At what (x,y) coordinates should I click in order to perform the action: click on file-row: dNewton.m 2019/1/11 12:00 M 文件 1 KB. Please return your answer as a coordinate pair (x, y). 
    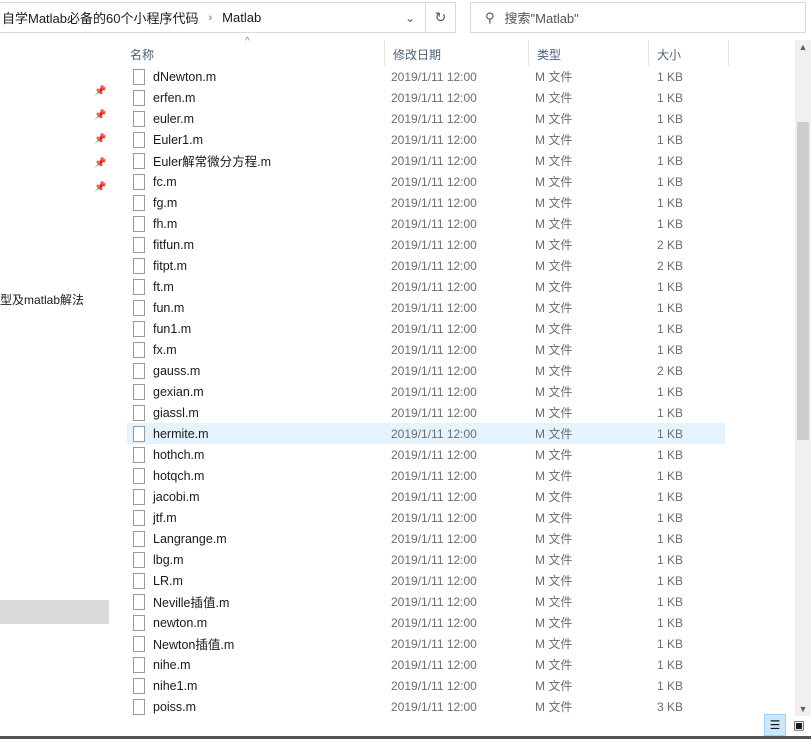
    Looking at the image, I should click on (426, 76).